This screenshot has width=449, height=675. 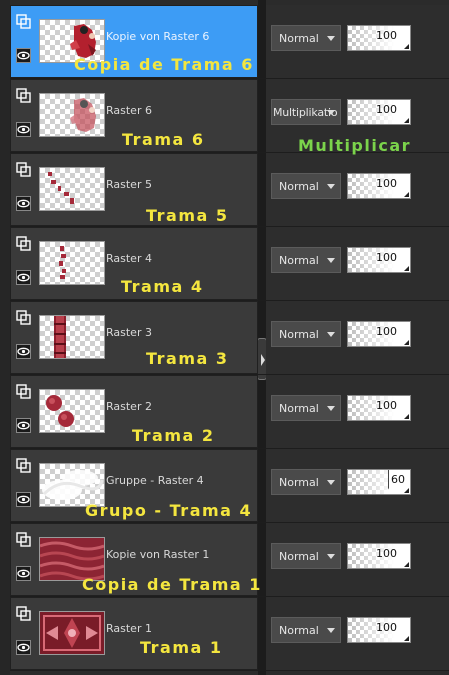 I want to click on layer-name: Raster 5, so click(x=129, y=184).